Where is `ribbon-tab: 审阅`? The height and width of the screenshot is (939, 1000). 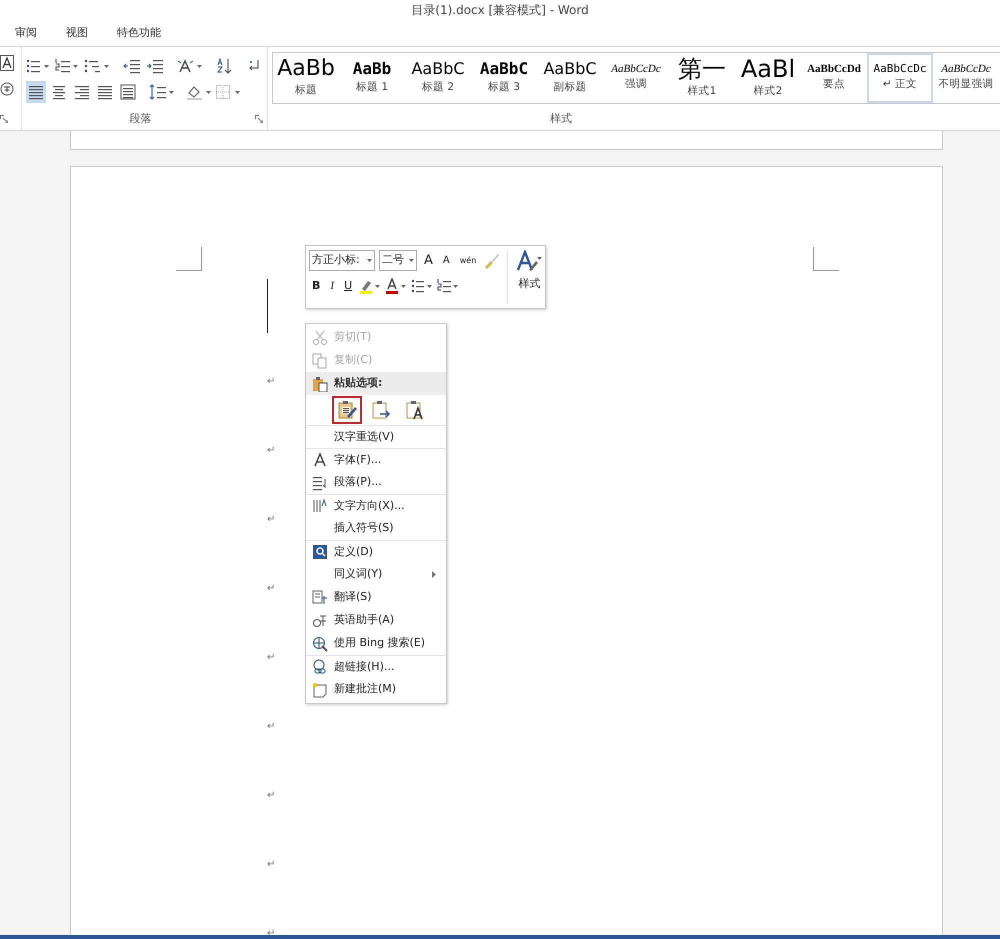
ribbon-tab: 审阅 is located at coordinates (25, 33).